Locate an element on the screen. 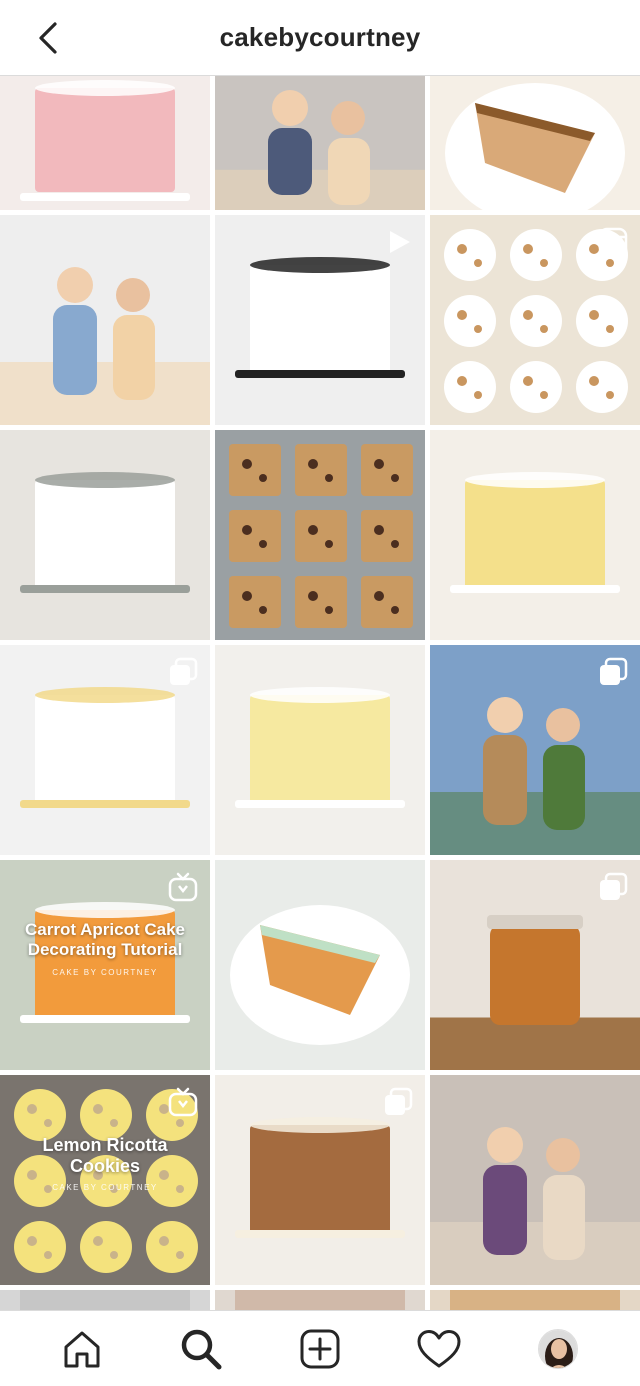 The image size is (640, 1386). nav-profile is located at coordinates (558, 1349).